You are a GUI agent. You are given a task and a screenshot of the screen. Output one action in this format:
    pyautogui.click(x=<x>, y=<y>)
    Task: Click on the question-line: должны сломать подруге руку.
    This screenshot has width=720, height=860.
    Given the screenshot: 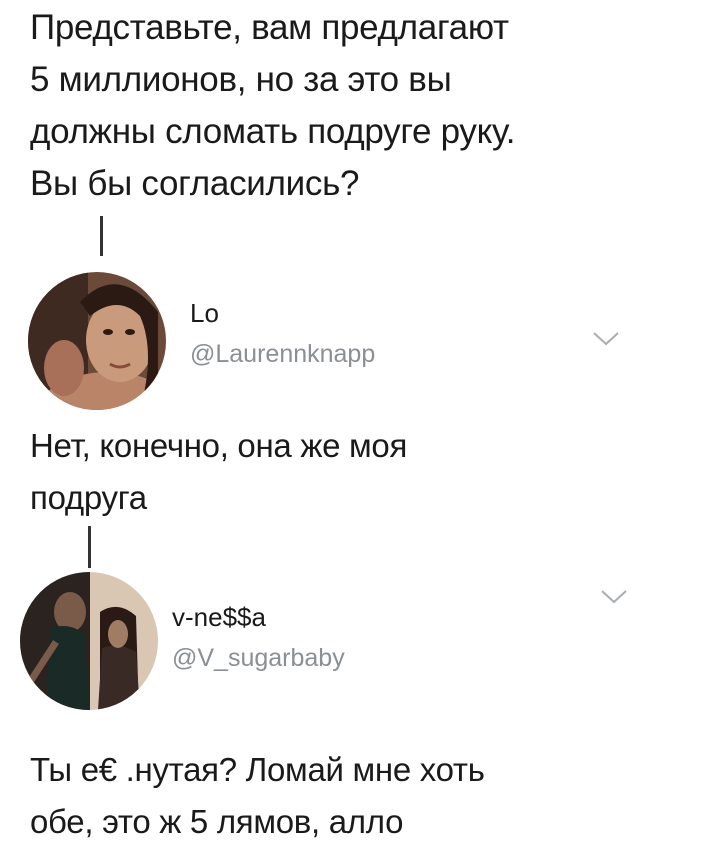 What is the action you would take?
    pyautogui.click(x=273, y=131)
    